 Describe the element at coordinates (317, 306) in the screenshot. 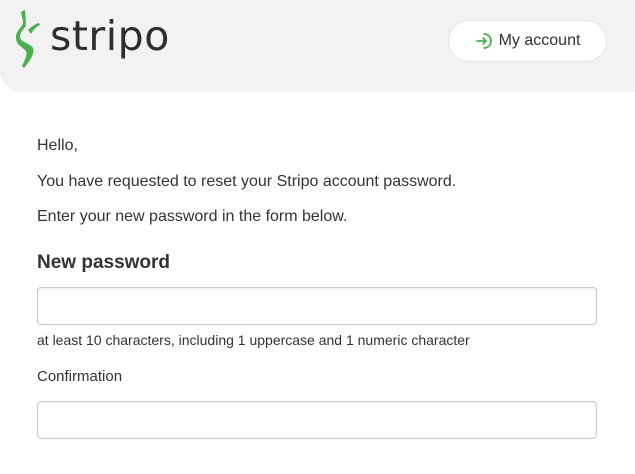

I see `new-password-input` at that location.